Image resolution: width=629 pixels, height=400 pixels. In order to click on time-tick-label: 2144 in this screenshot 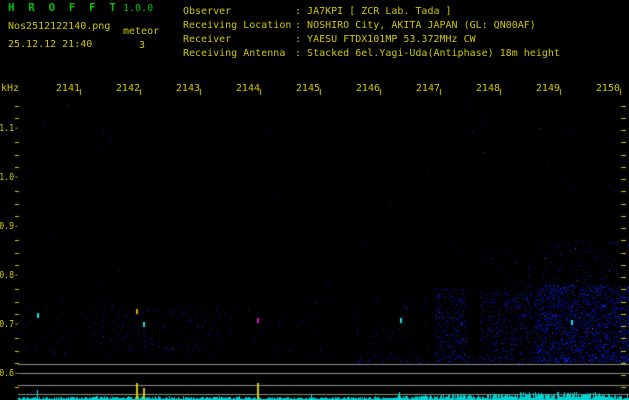, I will do `click(247, 88)`.